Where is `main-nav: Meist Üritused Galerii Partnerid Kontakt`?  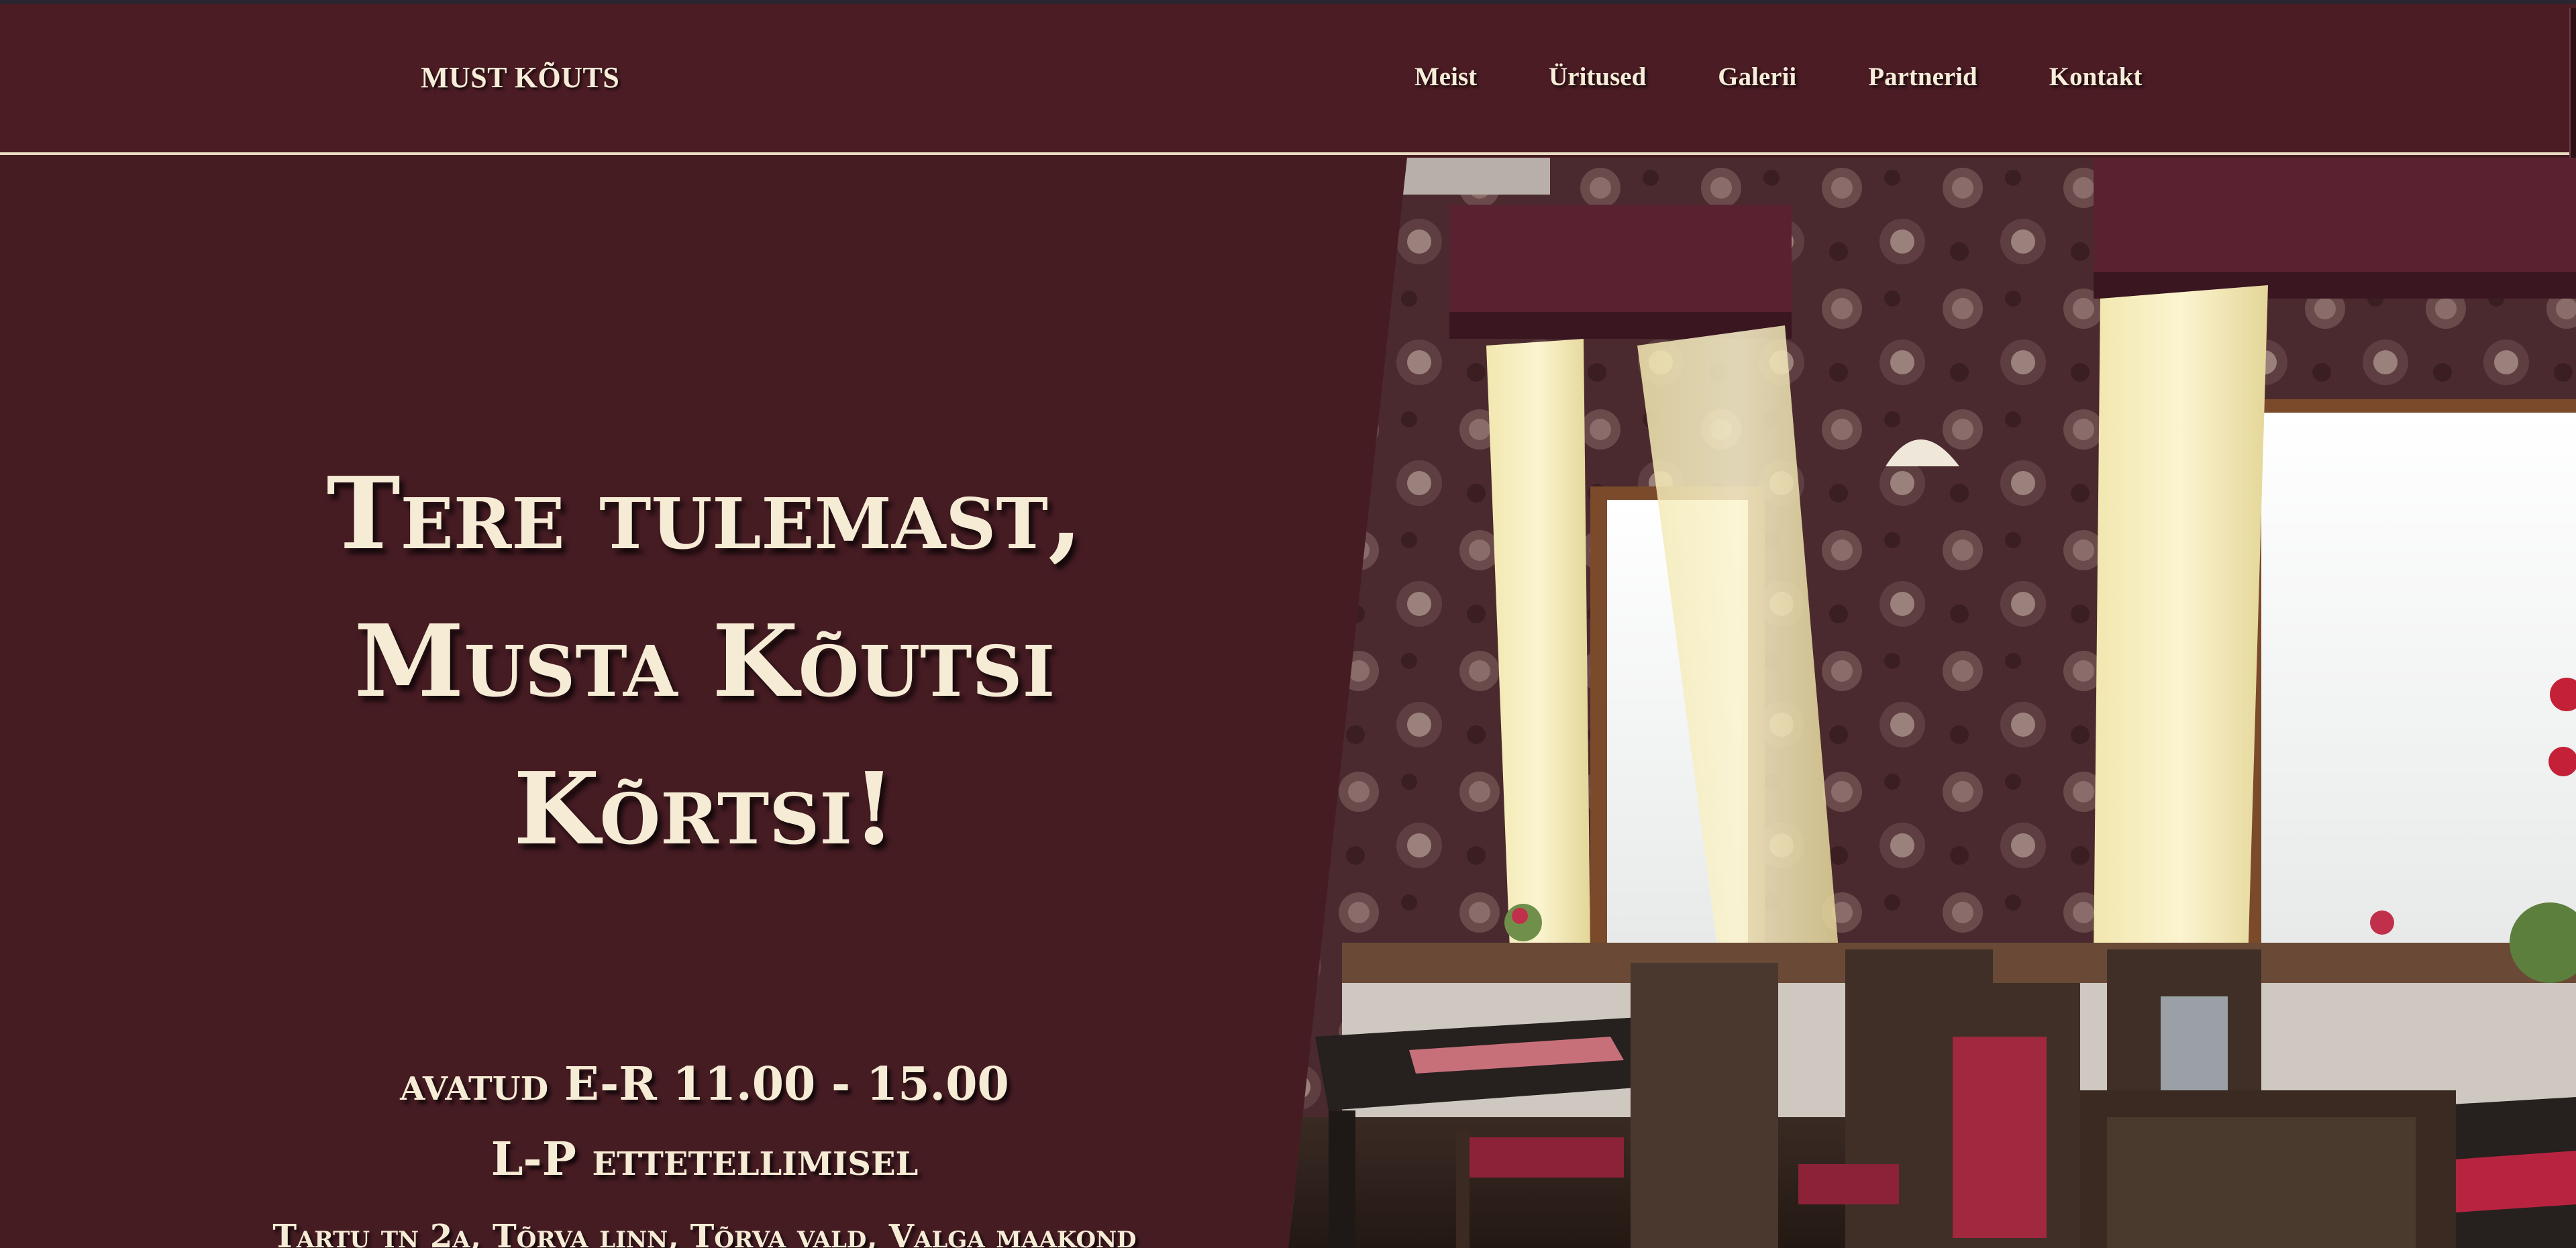 main-nav: Meist Üritused Galerii Partnerid Kontakt is located at coordinates (1778, 77).